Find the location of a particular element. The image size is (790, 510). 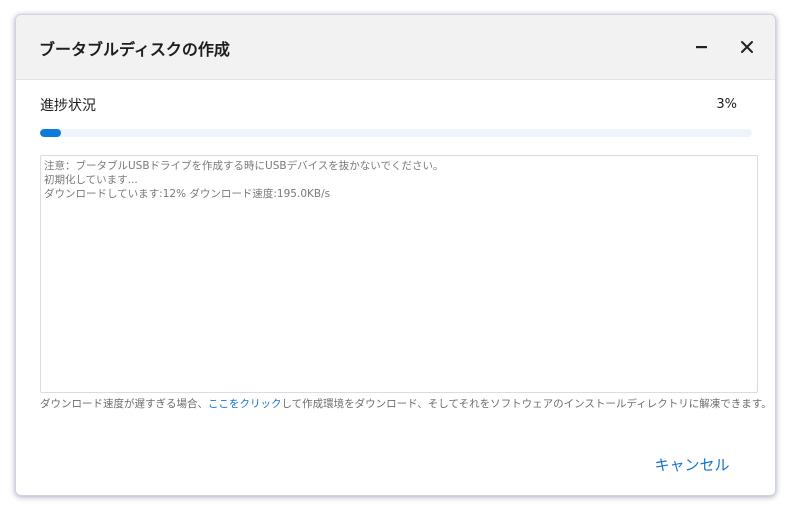

log-line: ダウンロードしています:12% ダウンロード速度:195.0KB/s is located at coordinates (187, 194).